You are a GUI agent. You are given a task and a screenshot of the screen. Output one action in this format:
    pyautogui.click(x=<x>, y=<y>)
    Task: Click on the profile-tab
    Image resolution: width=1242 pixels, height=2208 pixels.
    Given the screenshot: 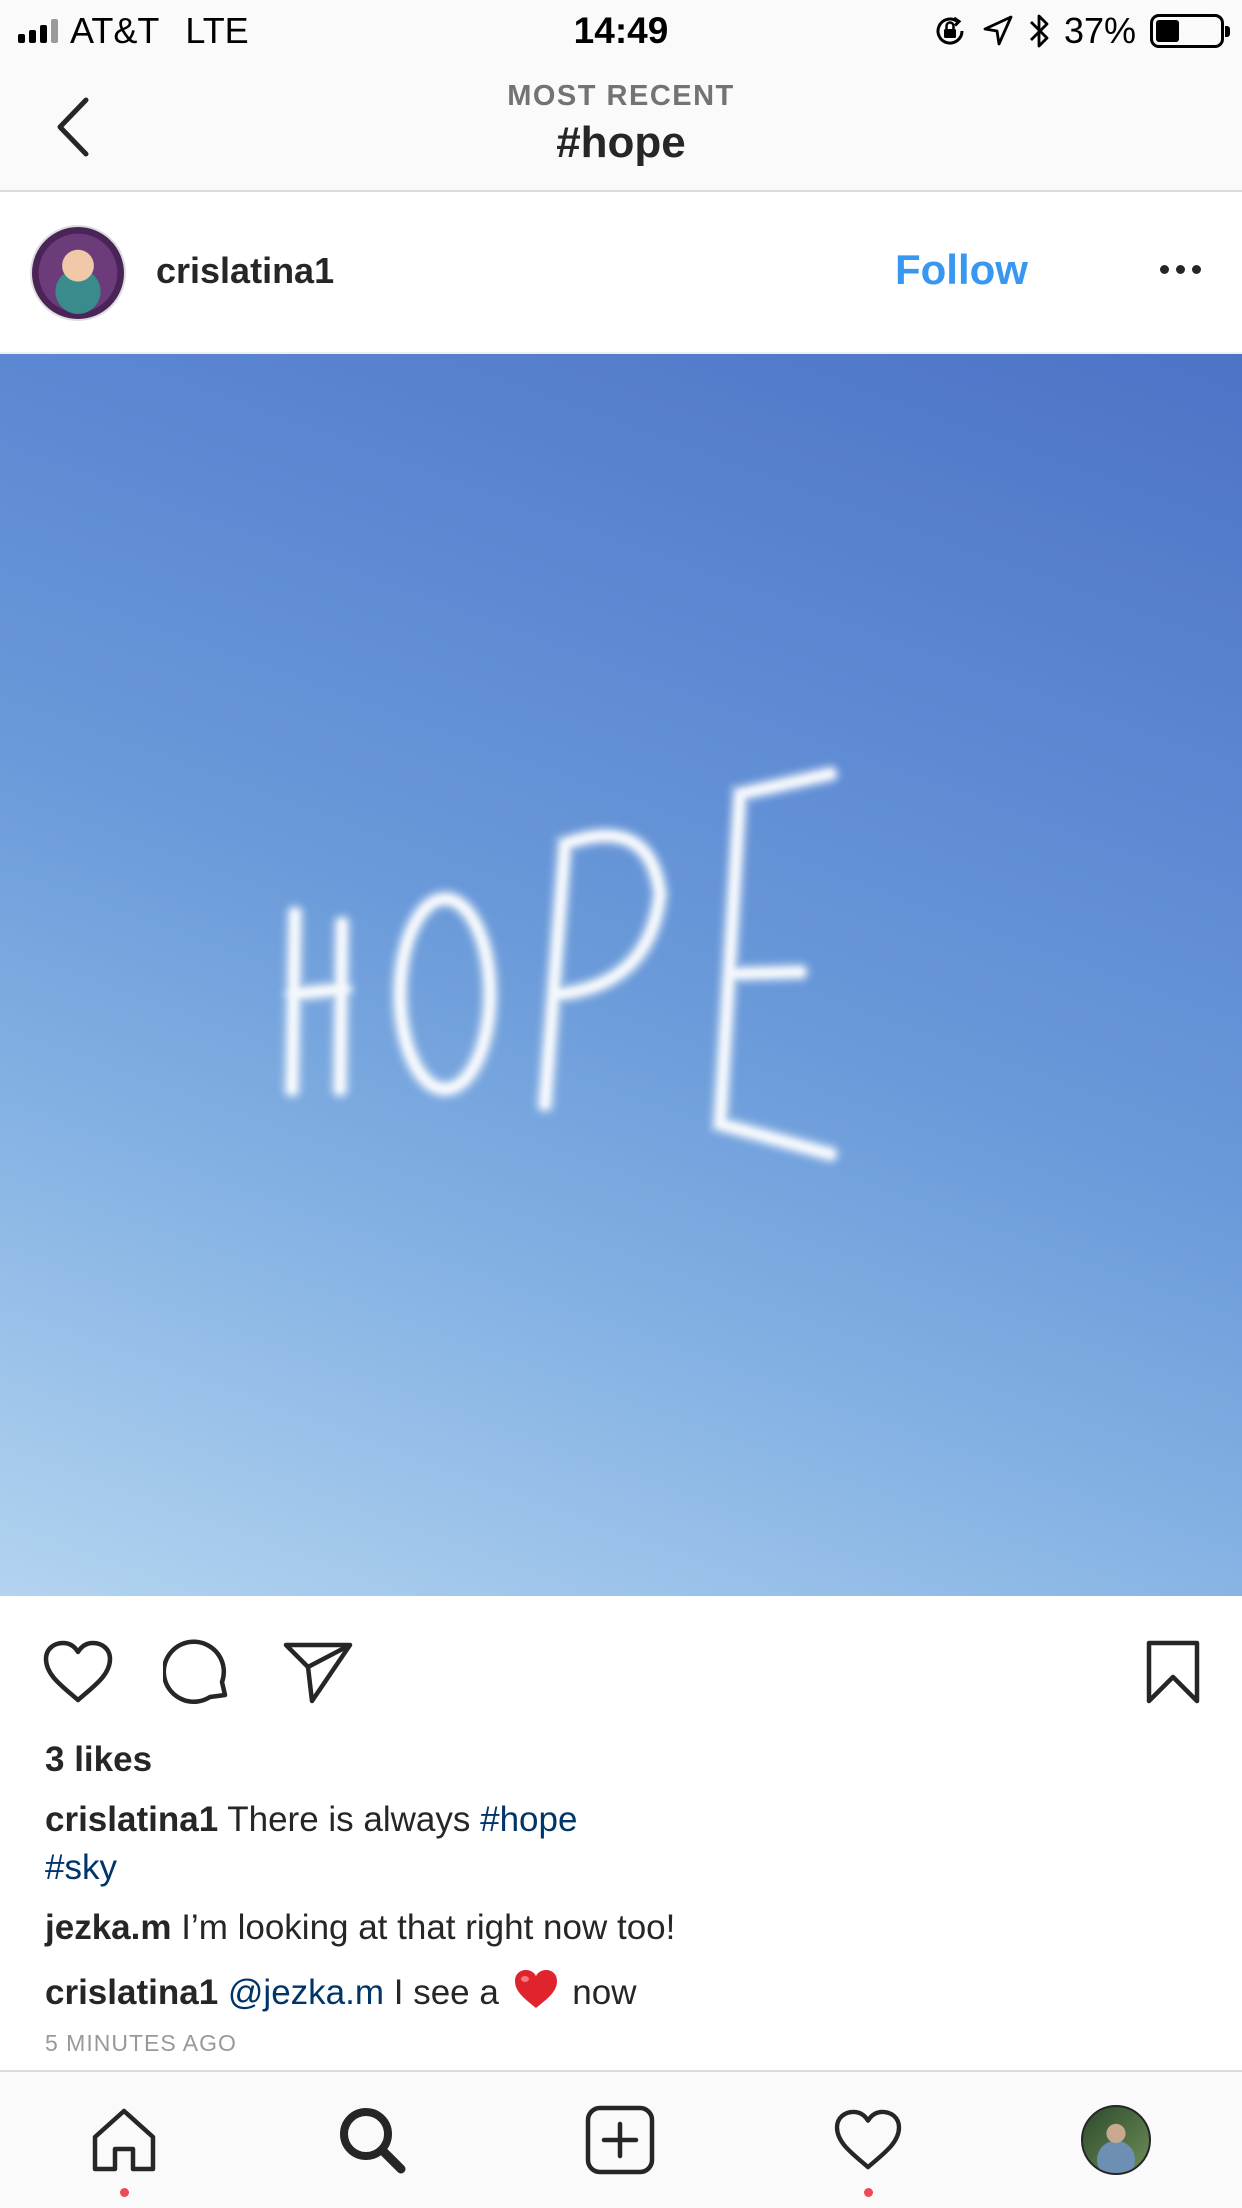 What is the action you would take?
    pyautogui.click(x=1116, y=2140)
    